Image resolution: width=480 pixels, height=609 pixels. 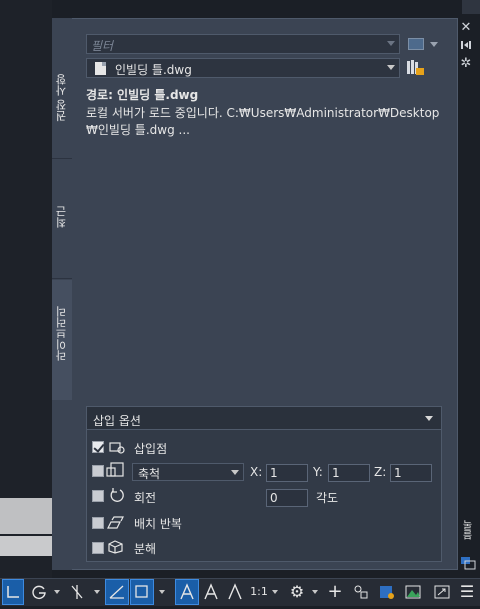 I want to click on explode-icon, so click(x=115, y=547).